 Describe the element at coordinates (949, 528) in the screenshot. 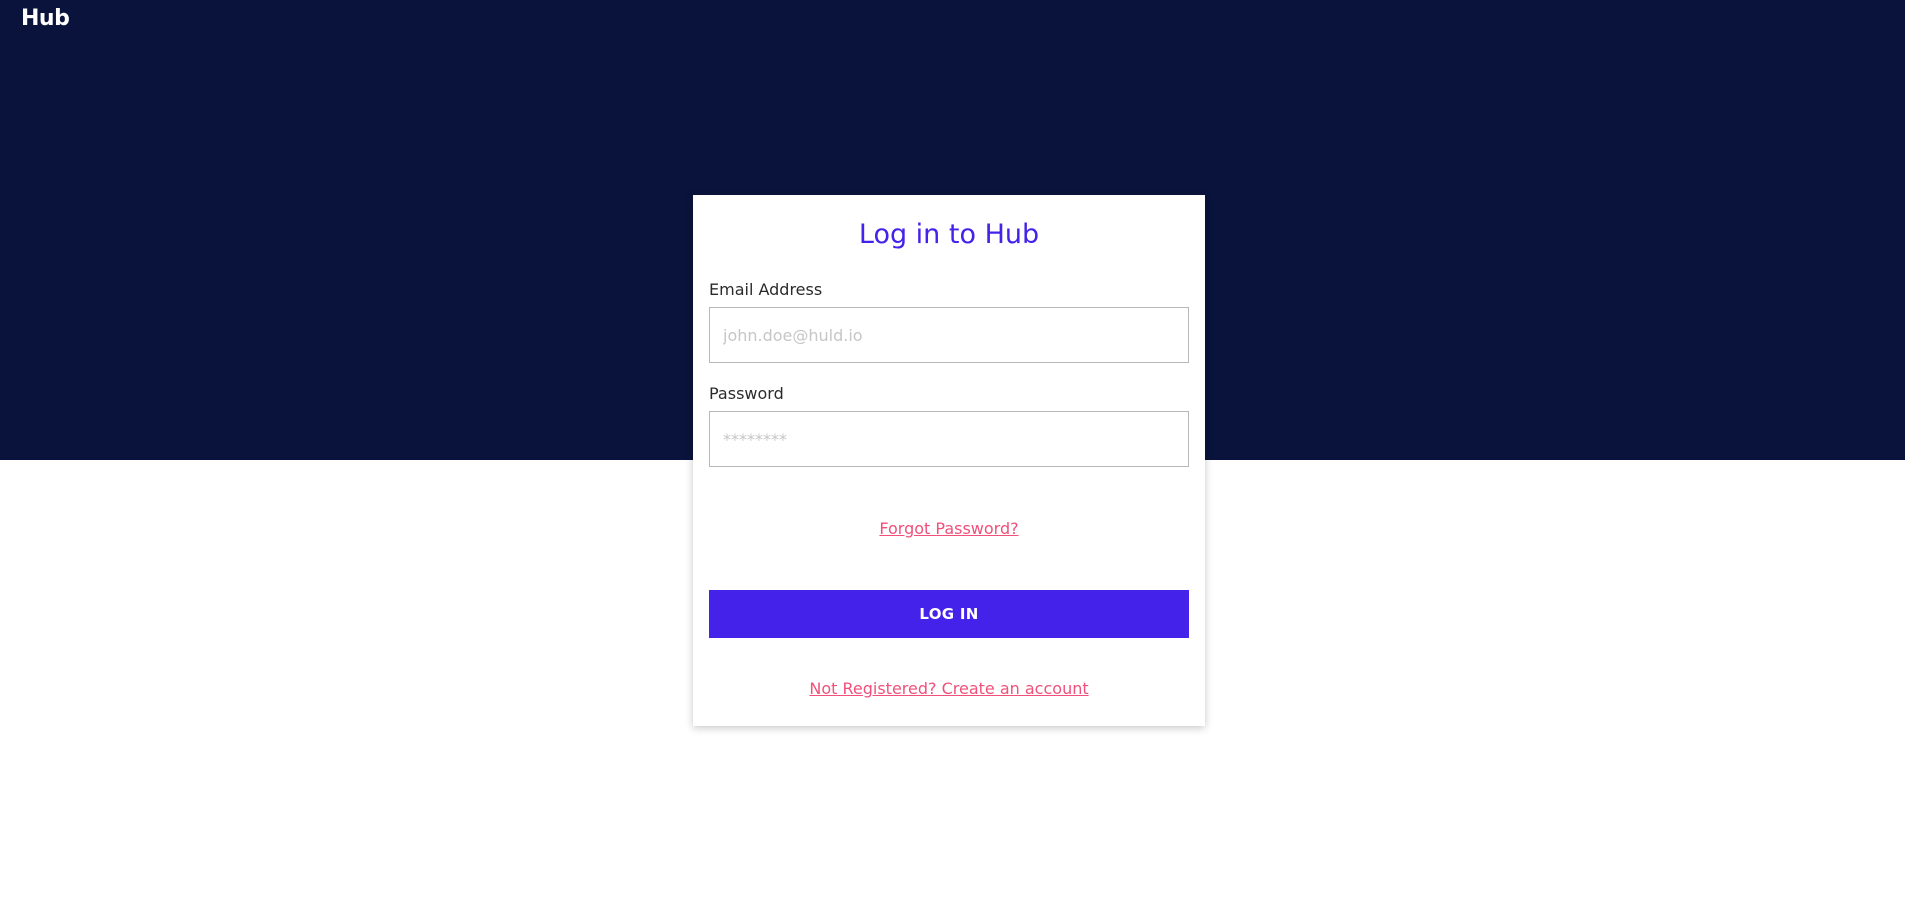

I see `forgot-password-link: Forgot Password?` at that location.